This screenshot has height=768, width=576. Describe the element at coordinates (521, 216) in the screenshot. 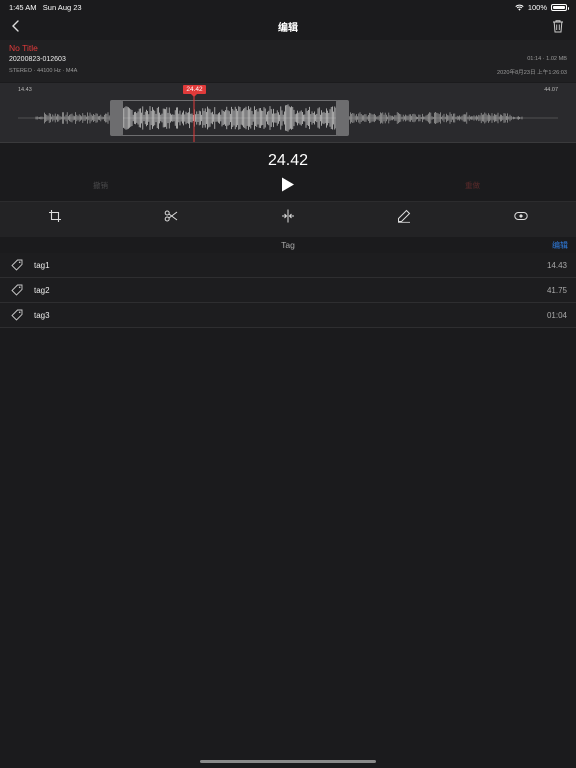

I see `tag-add-icon` at that location.